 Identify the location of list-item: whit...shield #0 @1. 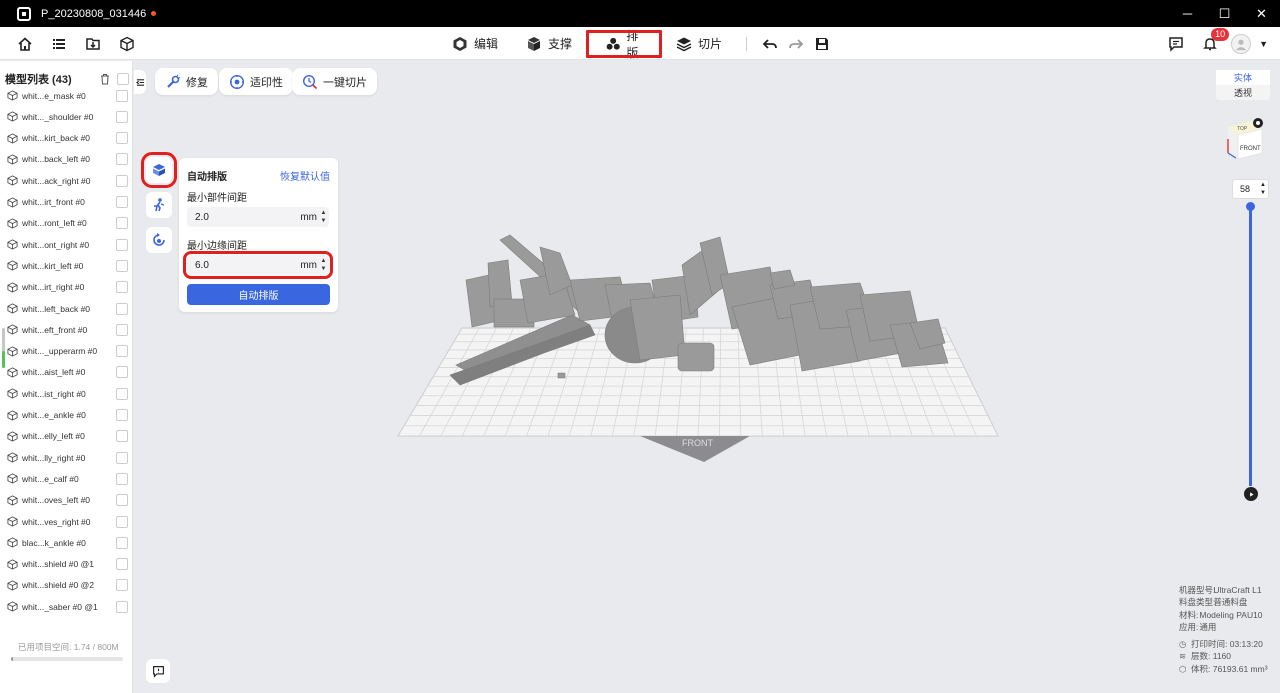
(66, 564).